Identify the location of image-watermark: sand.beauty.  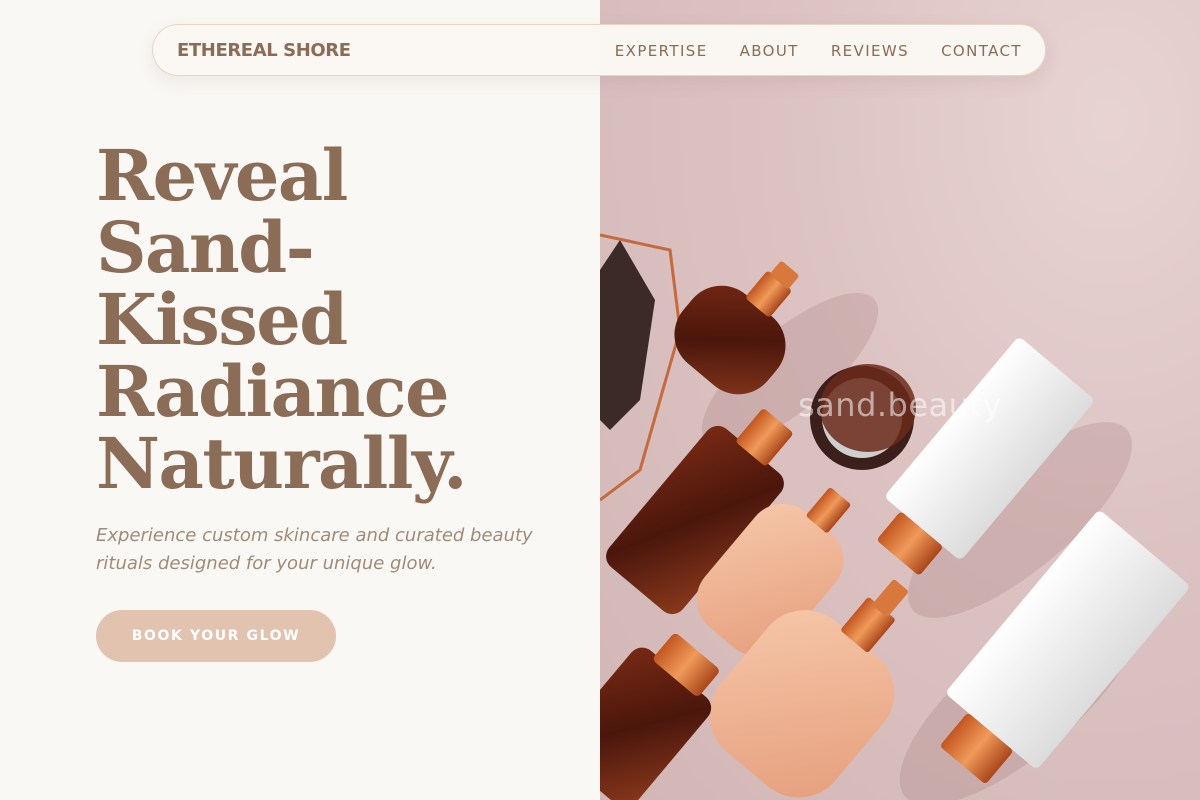
(900, 405).